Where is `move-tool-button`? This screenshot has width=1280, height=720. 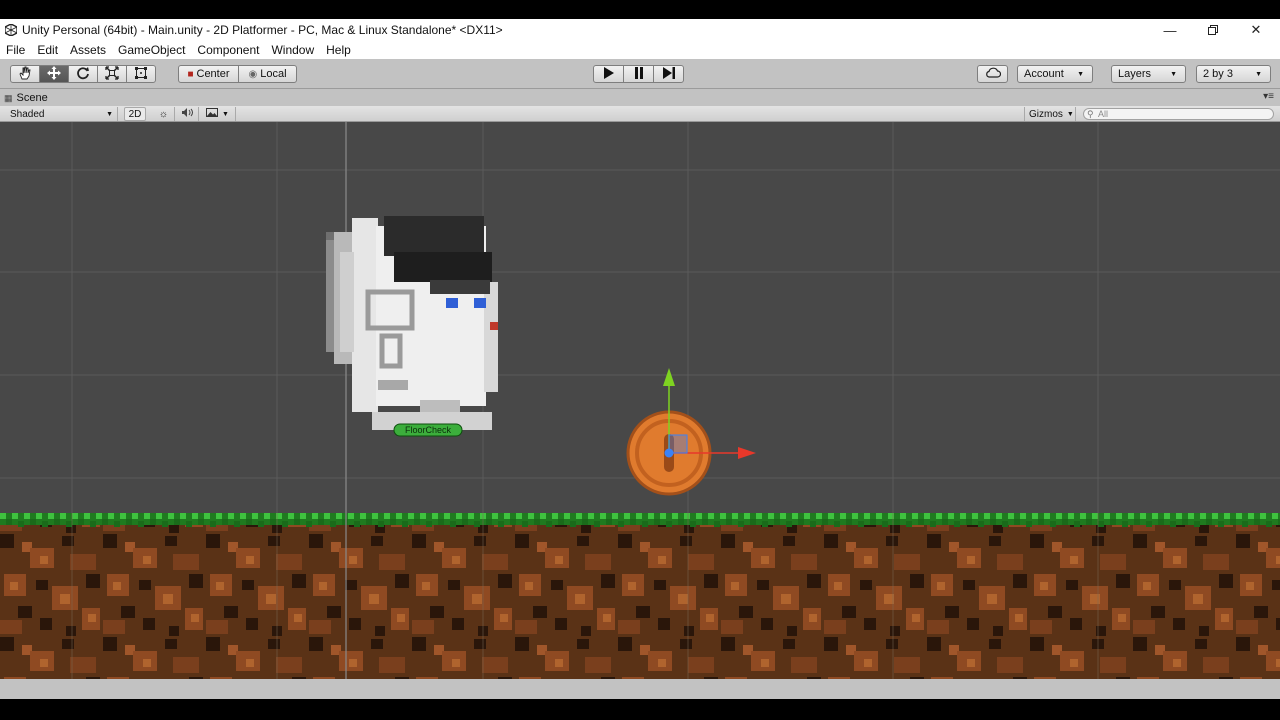 move-tool-button is located at coordinates (54, 74).